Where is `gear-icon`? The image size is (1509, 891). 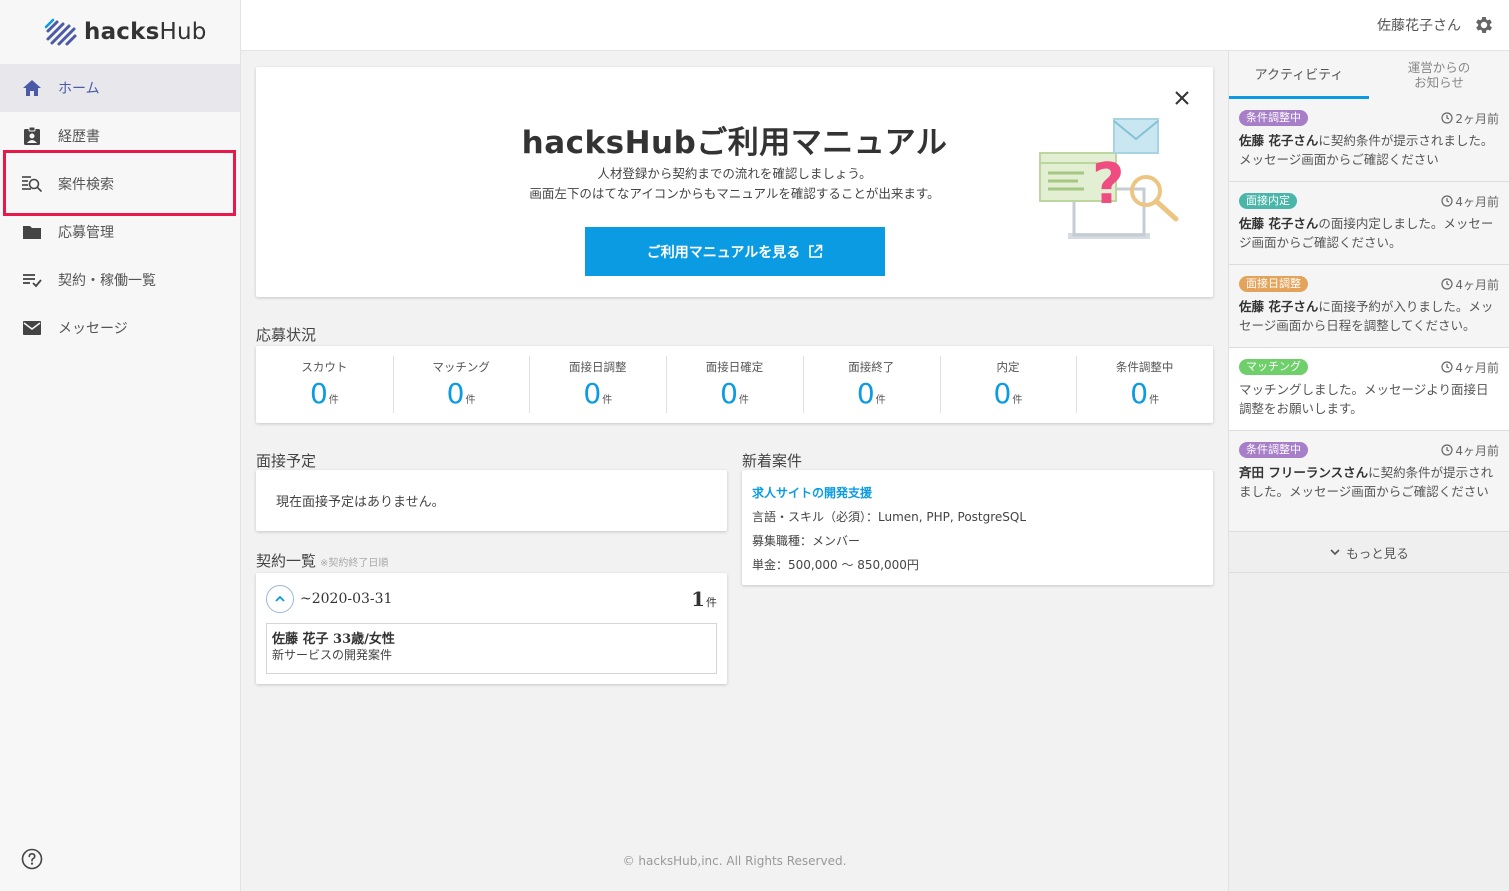
gear-icon is located at coordinates (1484, 25).